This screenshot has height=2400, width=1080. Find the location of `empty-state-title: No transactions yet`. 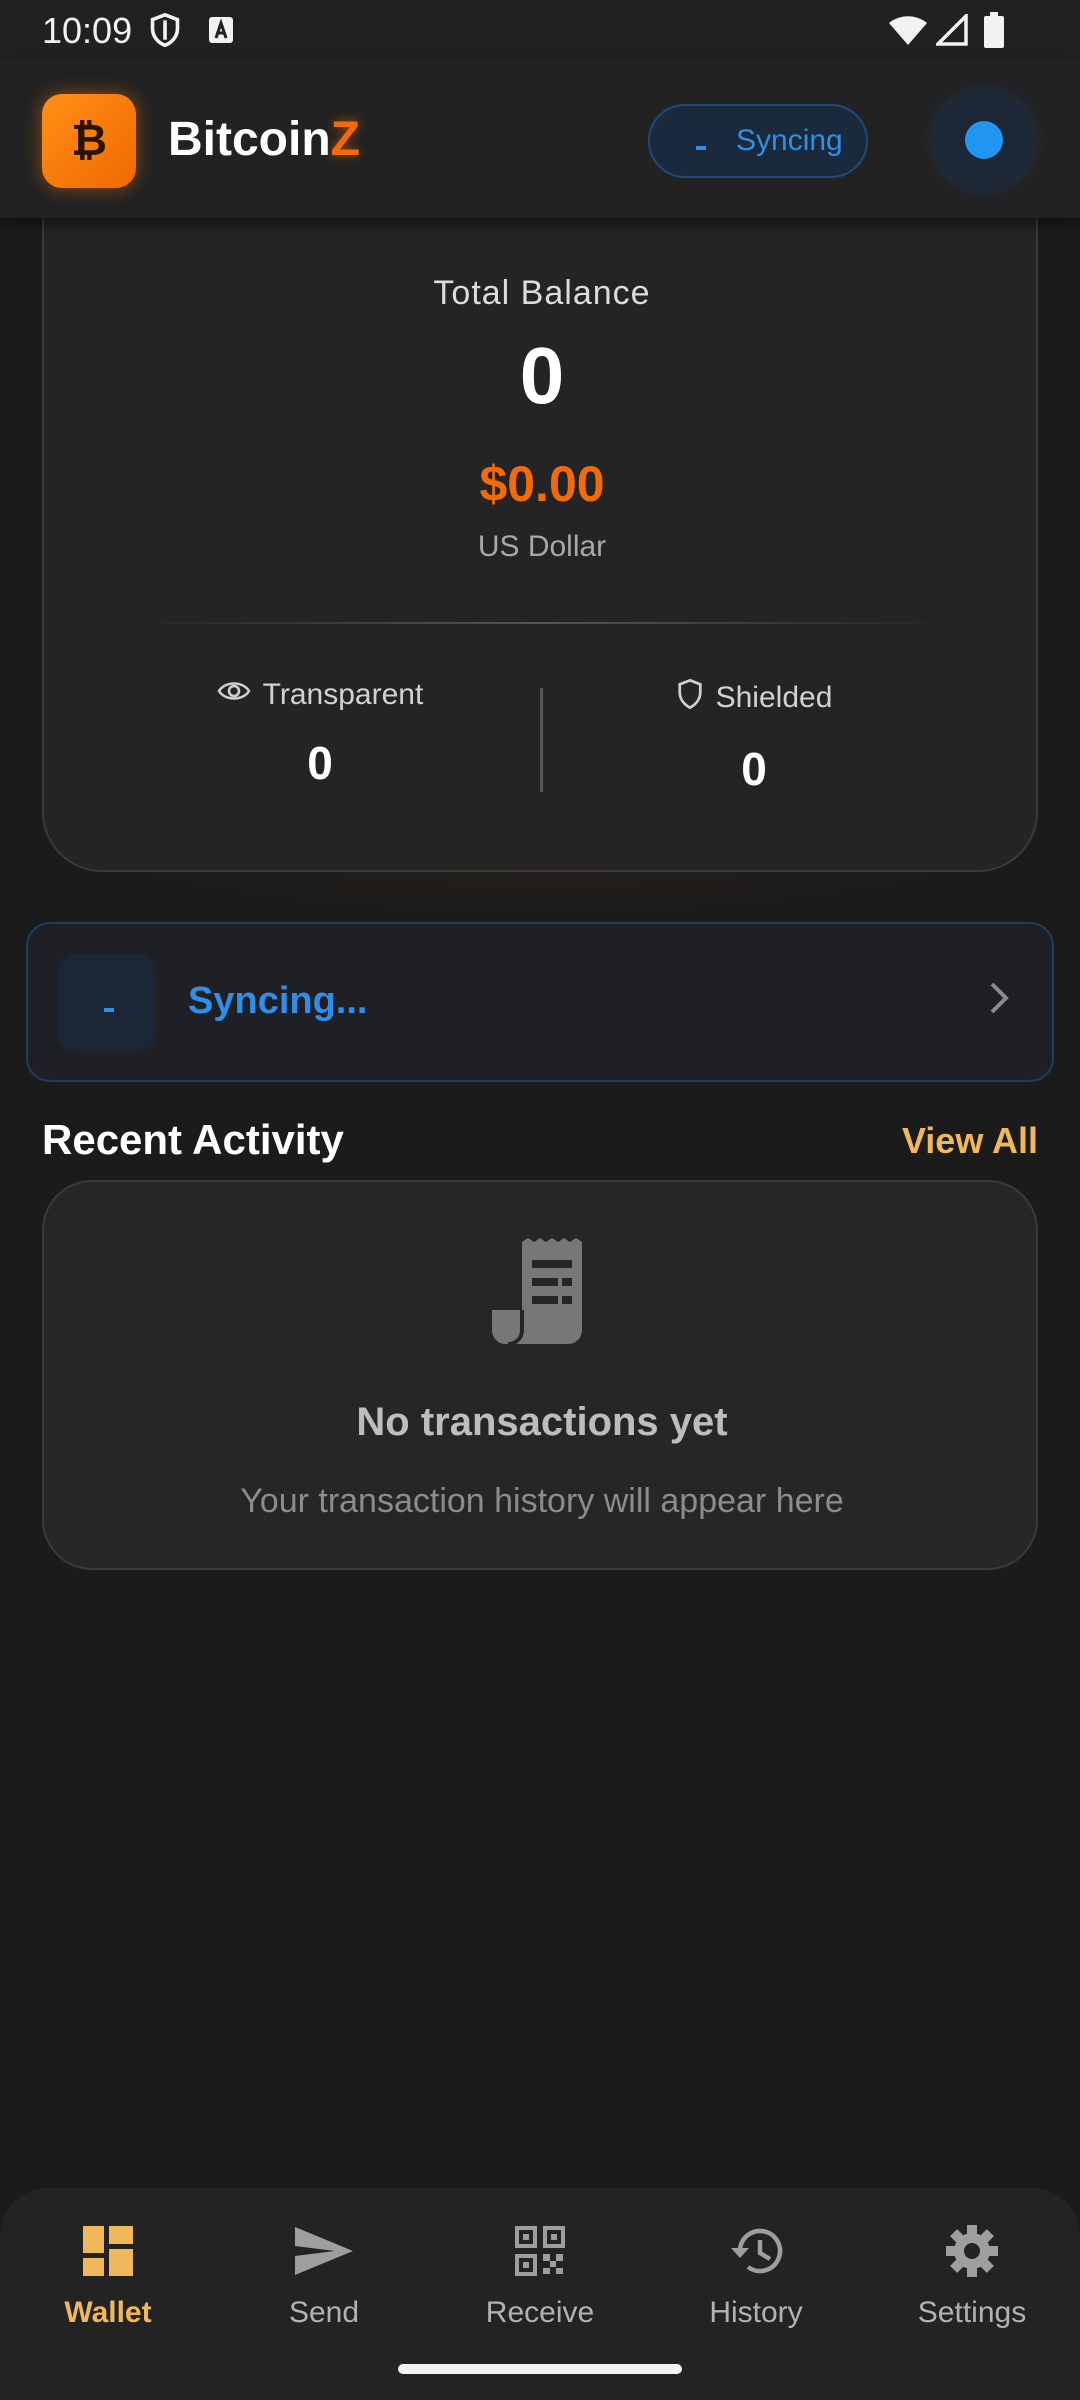

empty-state-title: No transactions yet is located at coordinates (542, 1422).